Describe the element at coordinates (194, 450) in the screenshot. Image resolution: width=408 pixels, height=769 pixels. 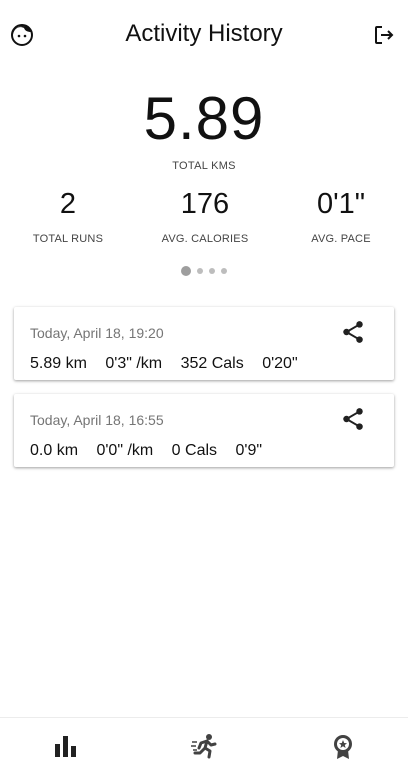
I see `activity-calories: 0 Cals` at that location.